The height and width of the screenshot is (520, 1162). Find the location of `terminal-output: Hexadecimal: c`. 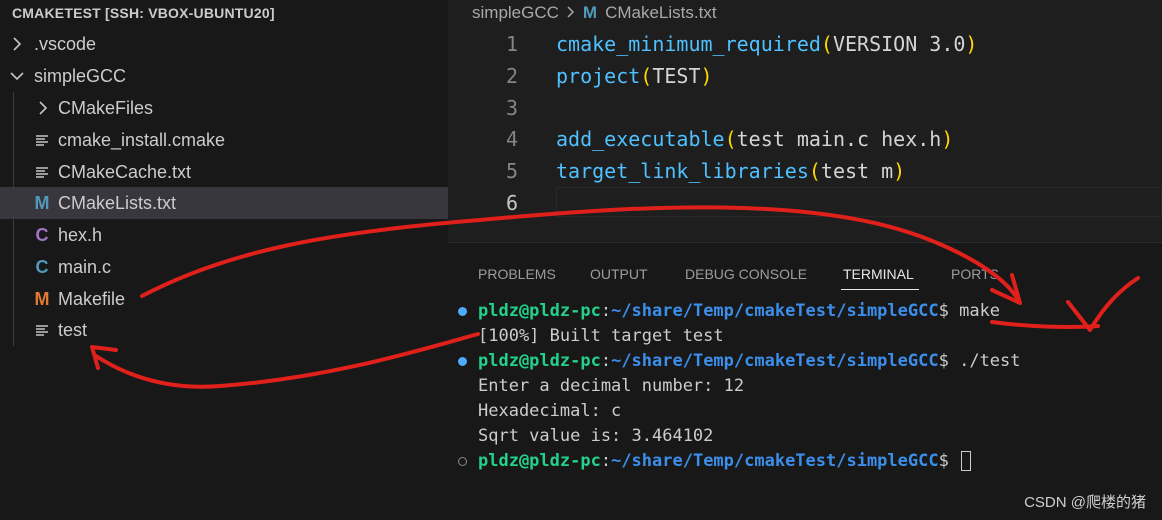

terminal-output: Hexadecimal: c is located at coordinates (550, 411).